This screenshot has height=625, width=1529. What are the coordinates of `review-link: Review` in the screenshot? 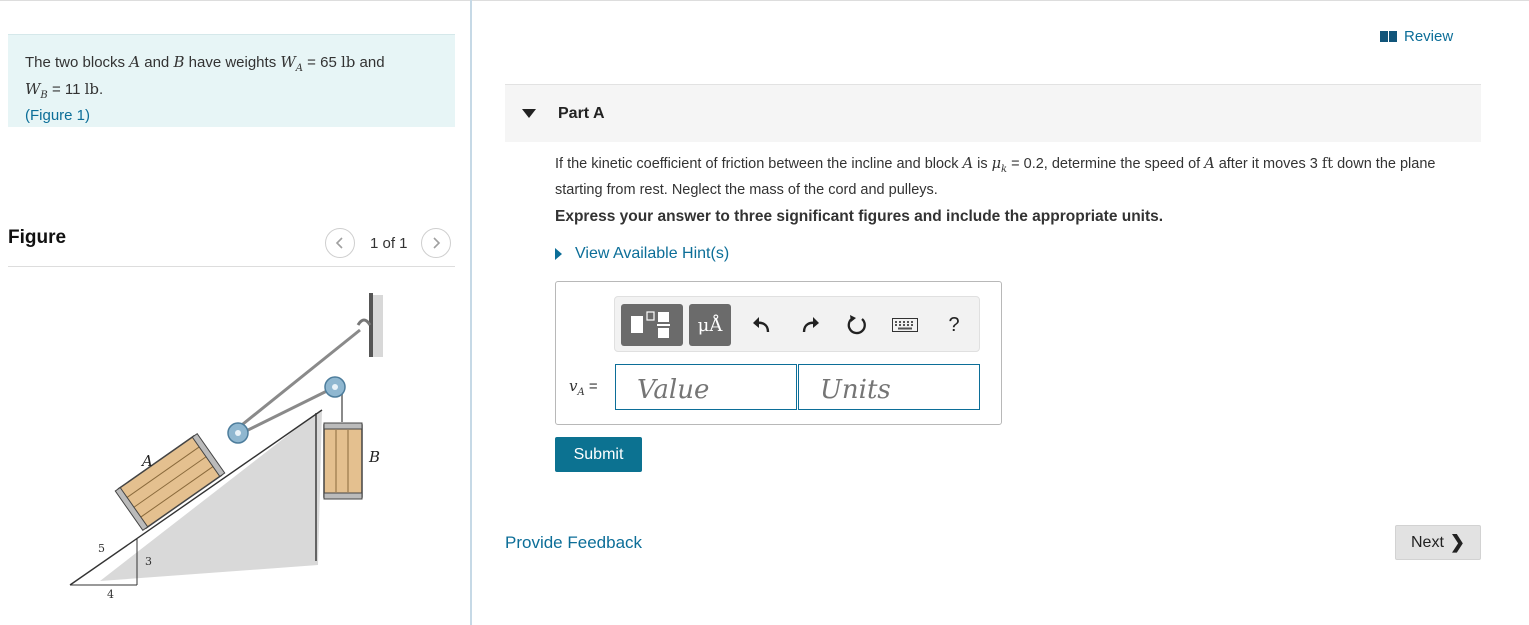 It's located at (1416, 36).